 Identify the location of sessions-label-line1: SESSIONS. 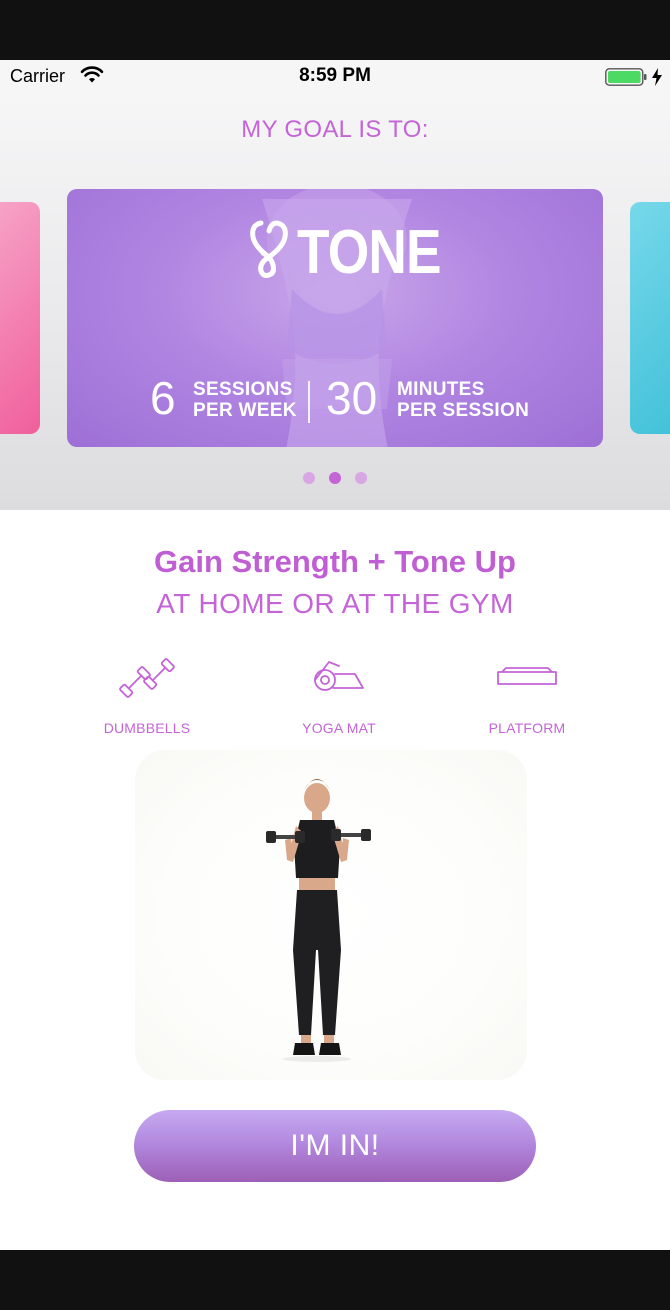
(243, 389).